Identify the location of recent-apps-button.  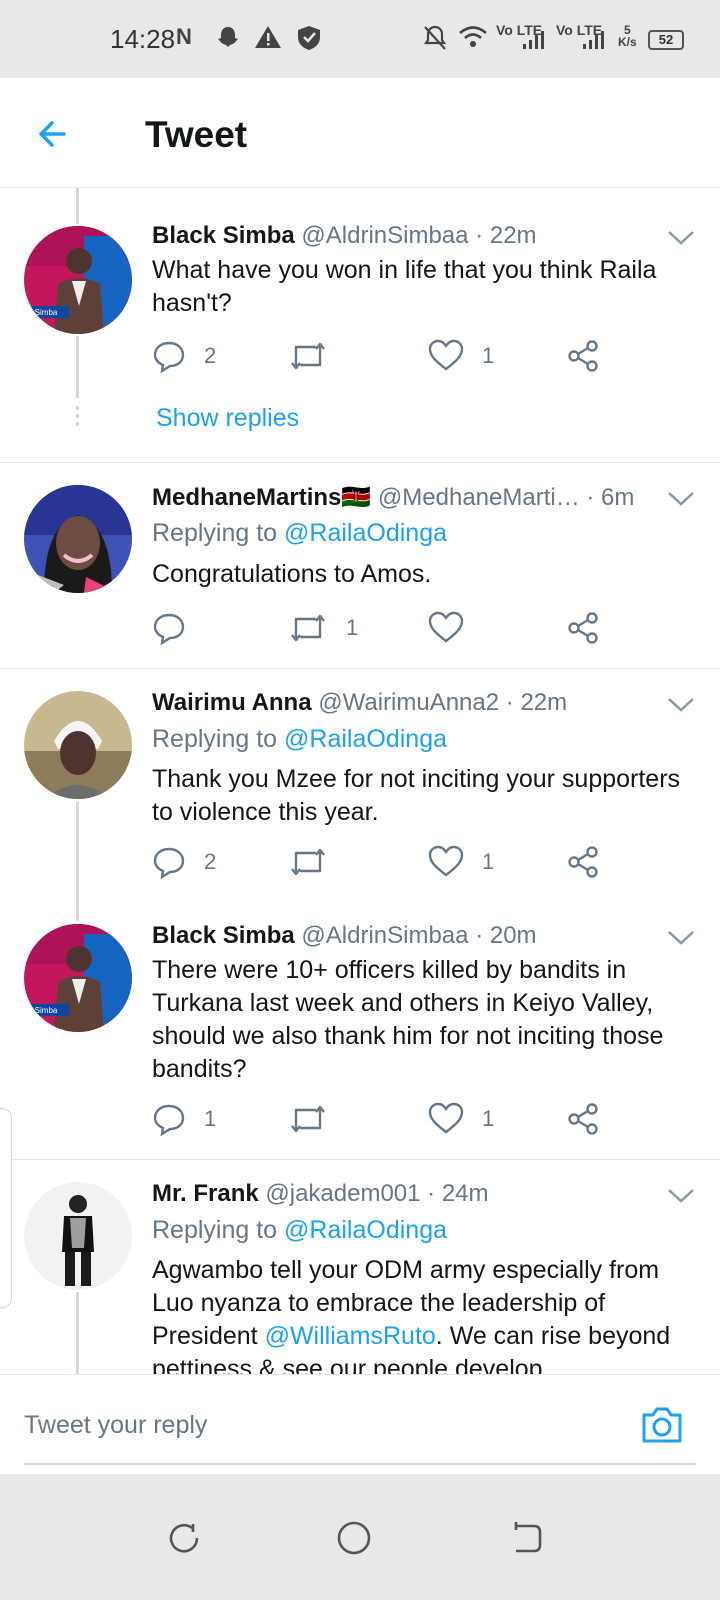
(184, 1538).